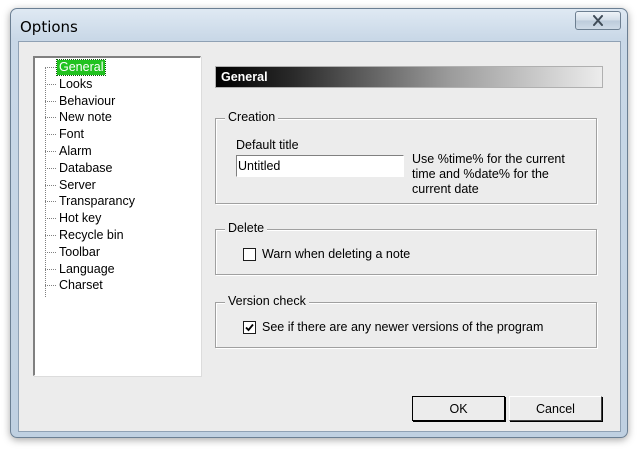 The height and width of the screenshot is (452, 640). What do you see at coordinates (81, 67) in the screenshot?
I see `tree-item-label: General` at bounding box center [81, 67].